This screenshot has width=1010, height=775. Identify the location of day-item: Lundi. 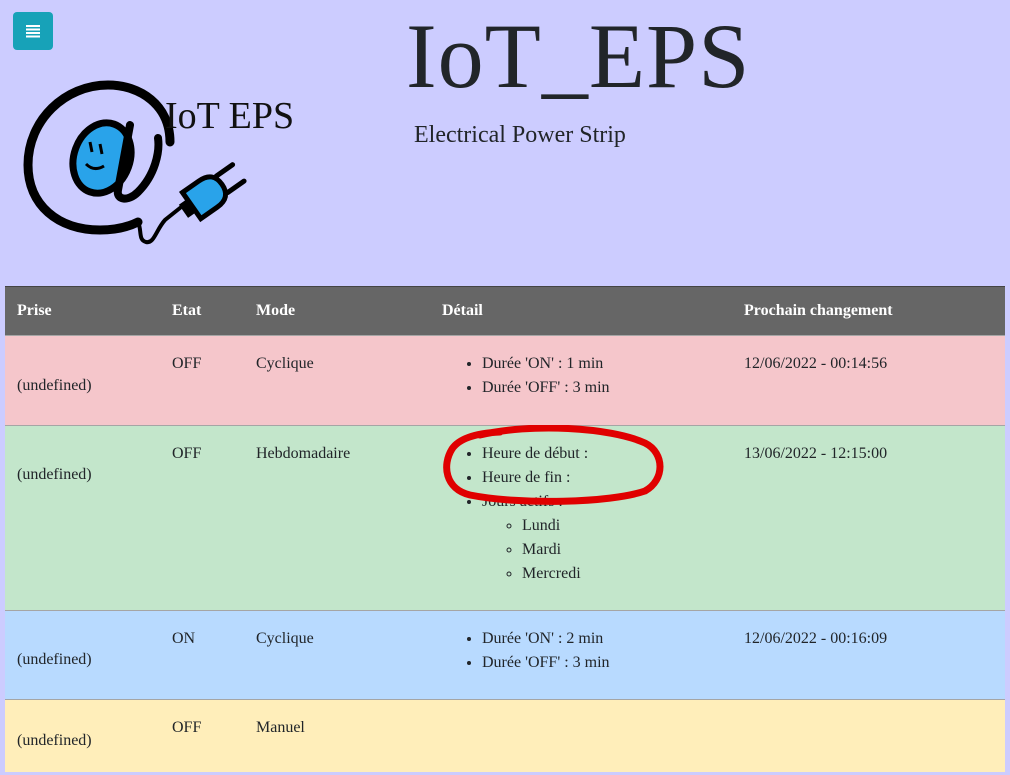
(621, 526).